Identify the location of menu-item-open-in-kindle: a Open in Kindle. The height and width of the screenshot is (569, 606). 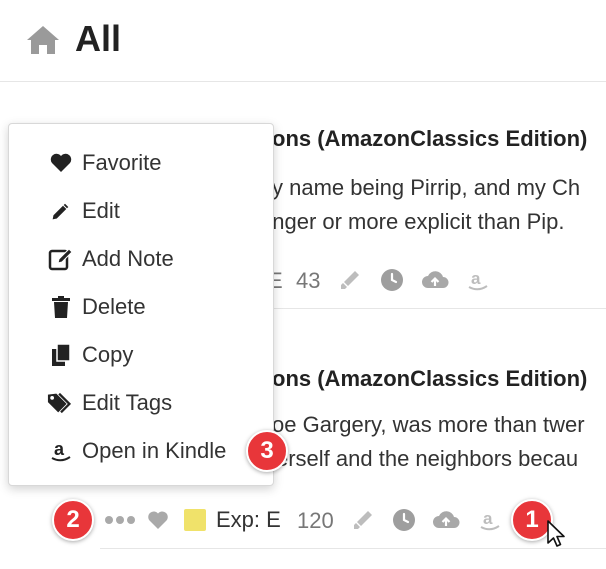
(141, 451).